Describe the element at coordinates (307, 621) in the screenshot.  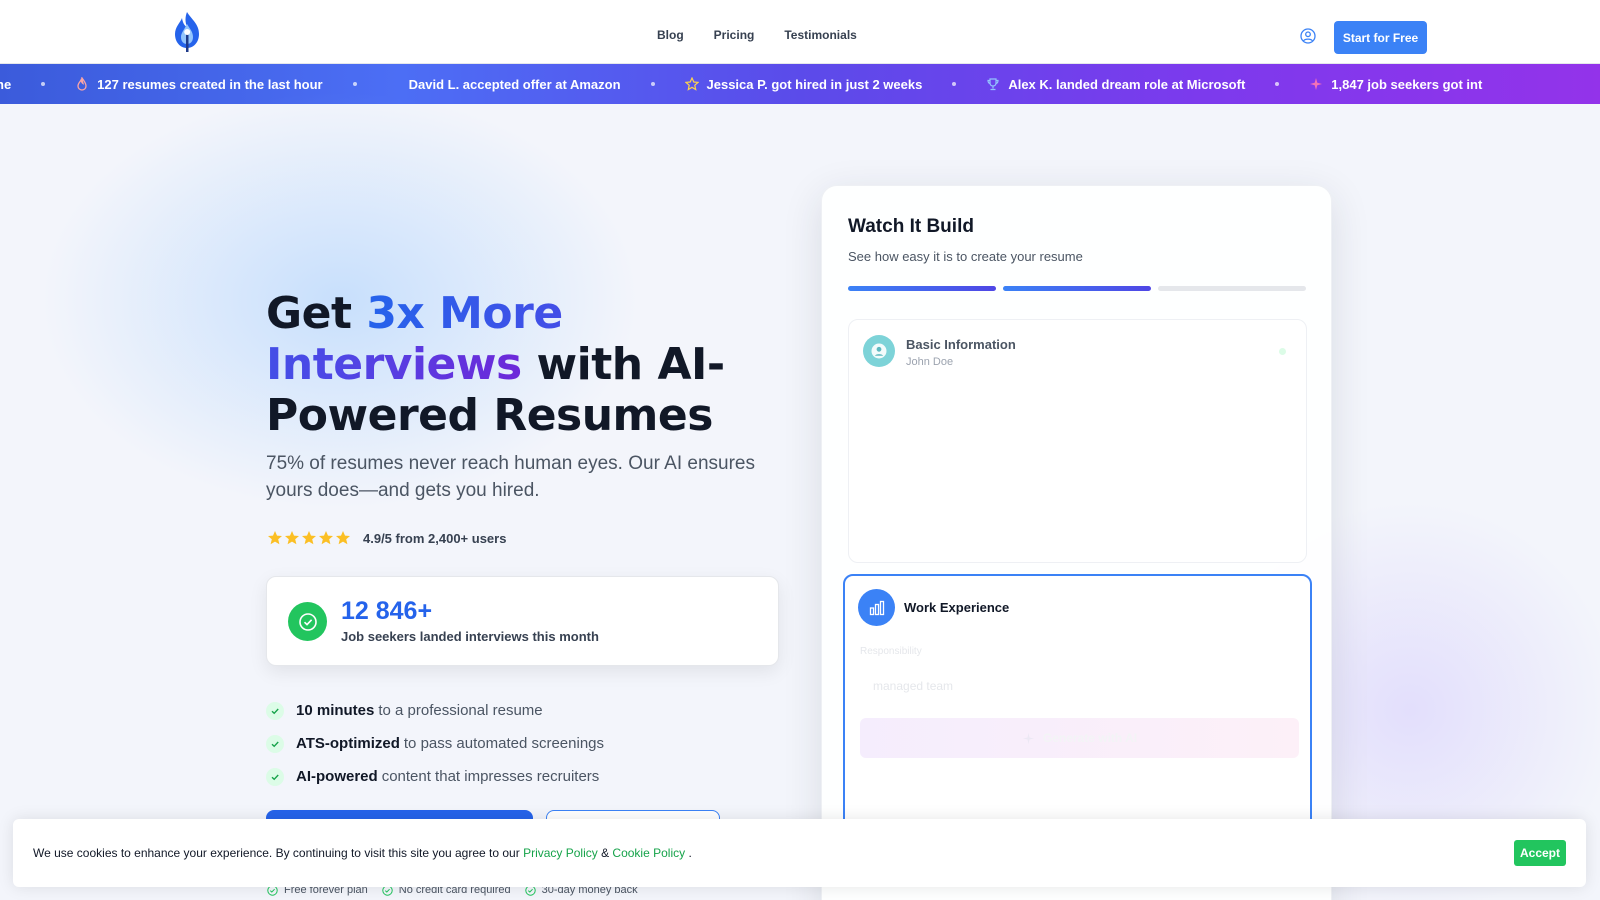
I see `check-circle-icon` at that location.